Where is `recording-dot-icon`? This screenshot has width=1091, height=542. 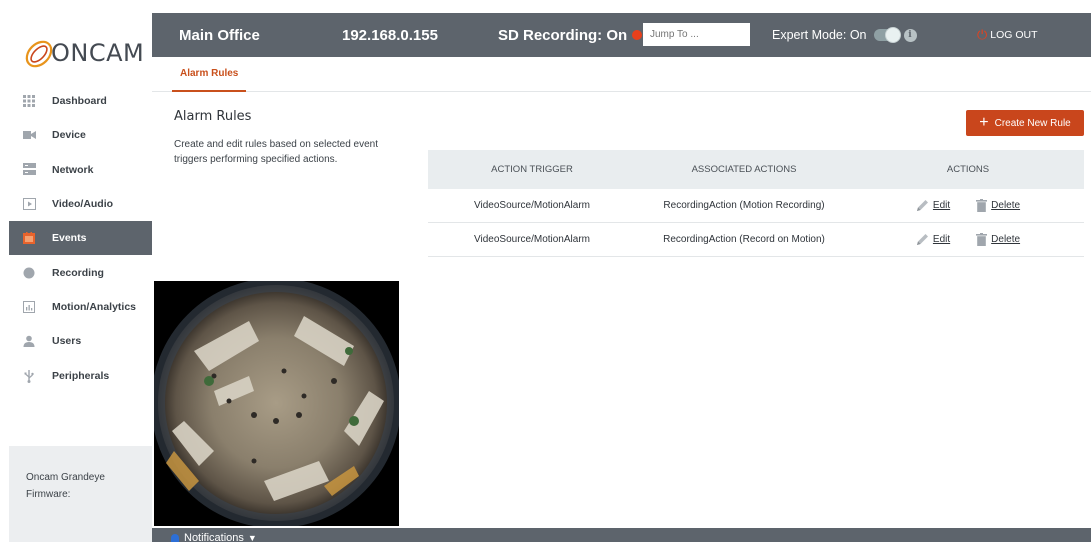 recording-dot-icon is located at coordinates (637, 35).